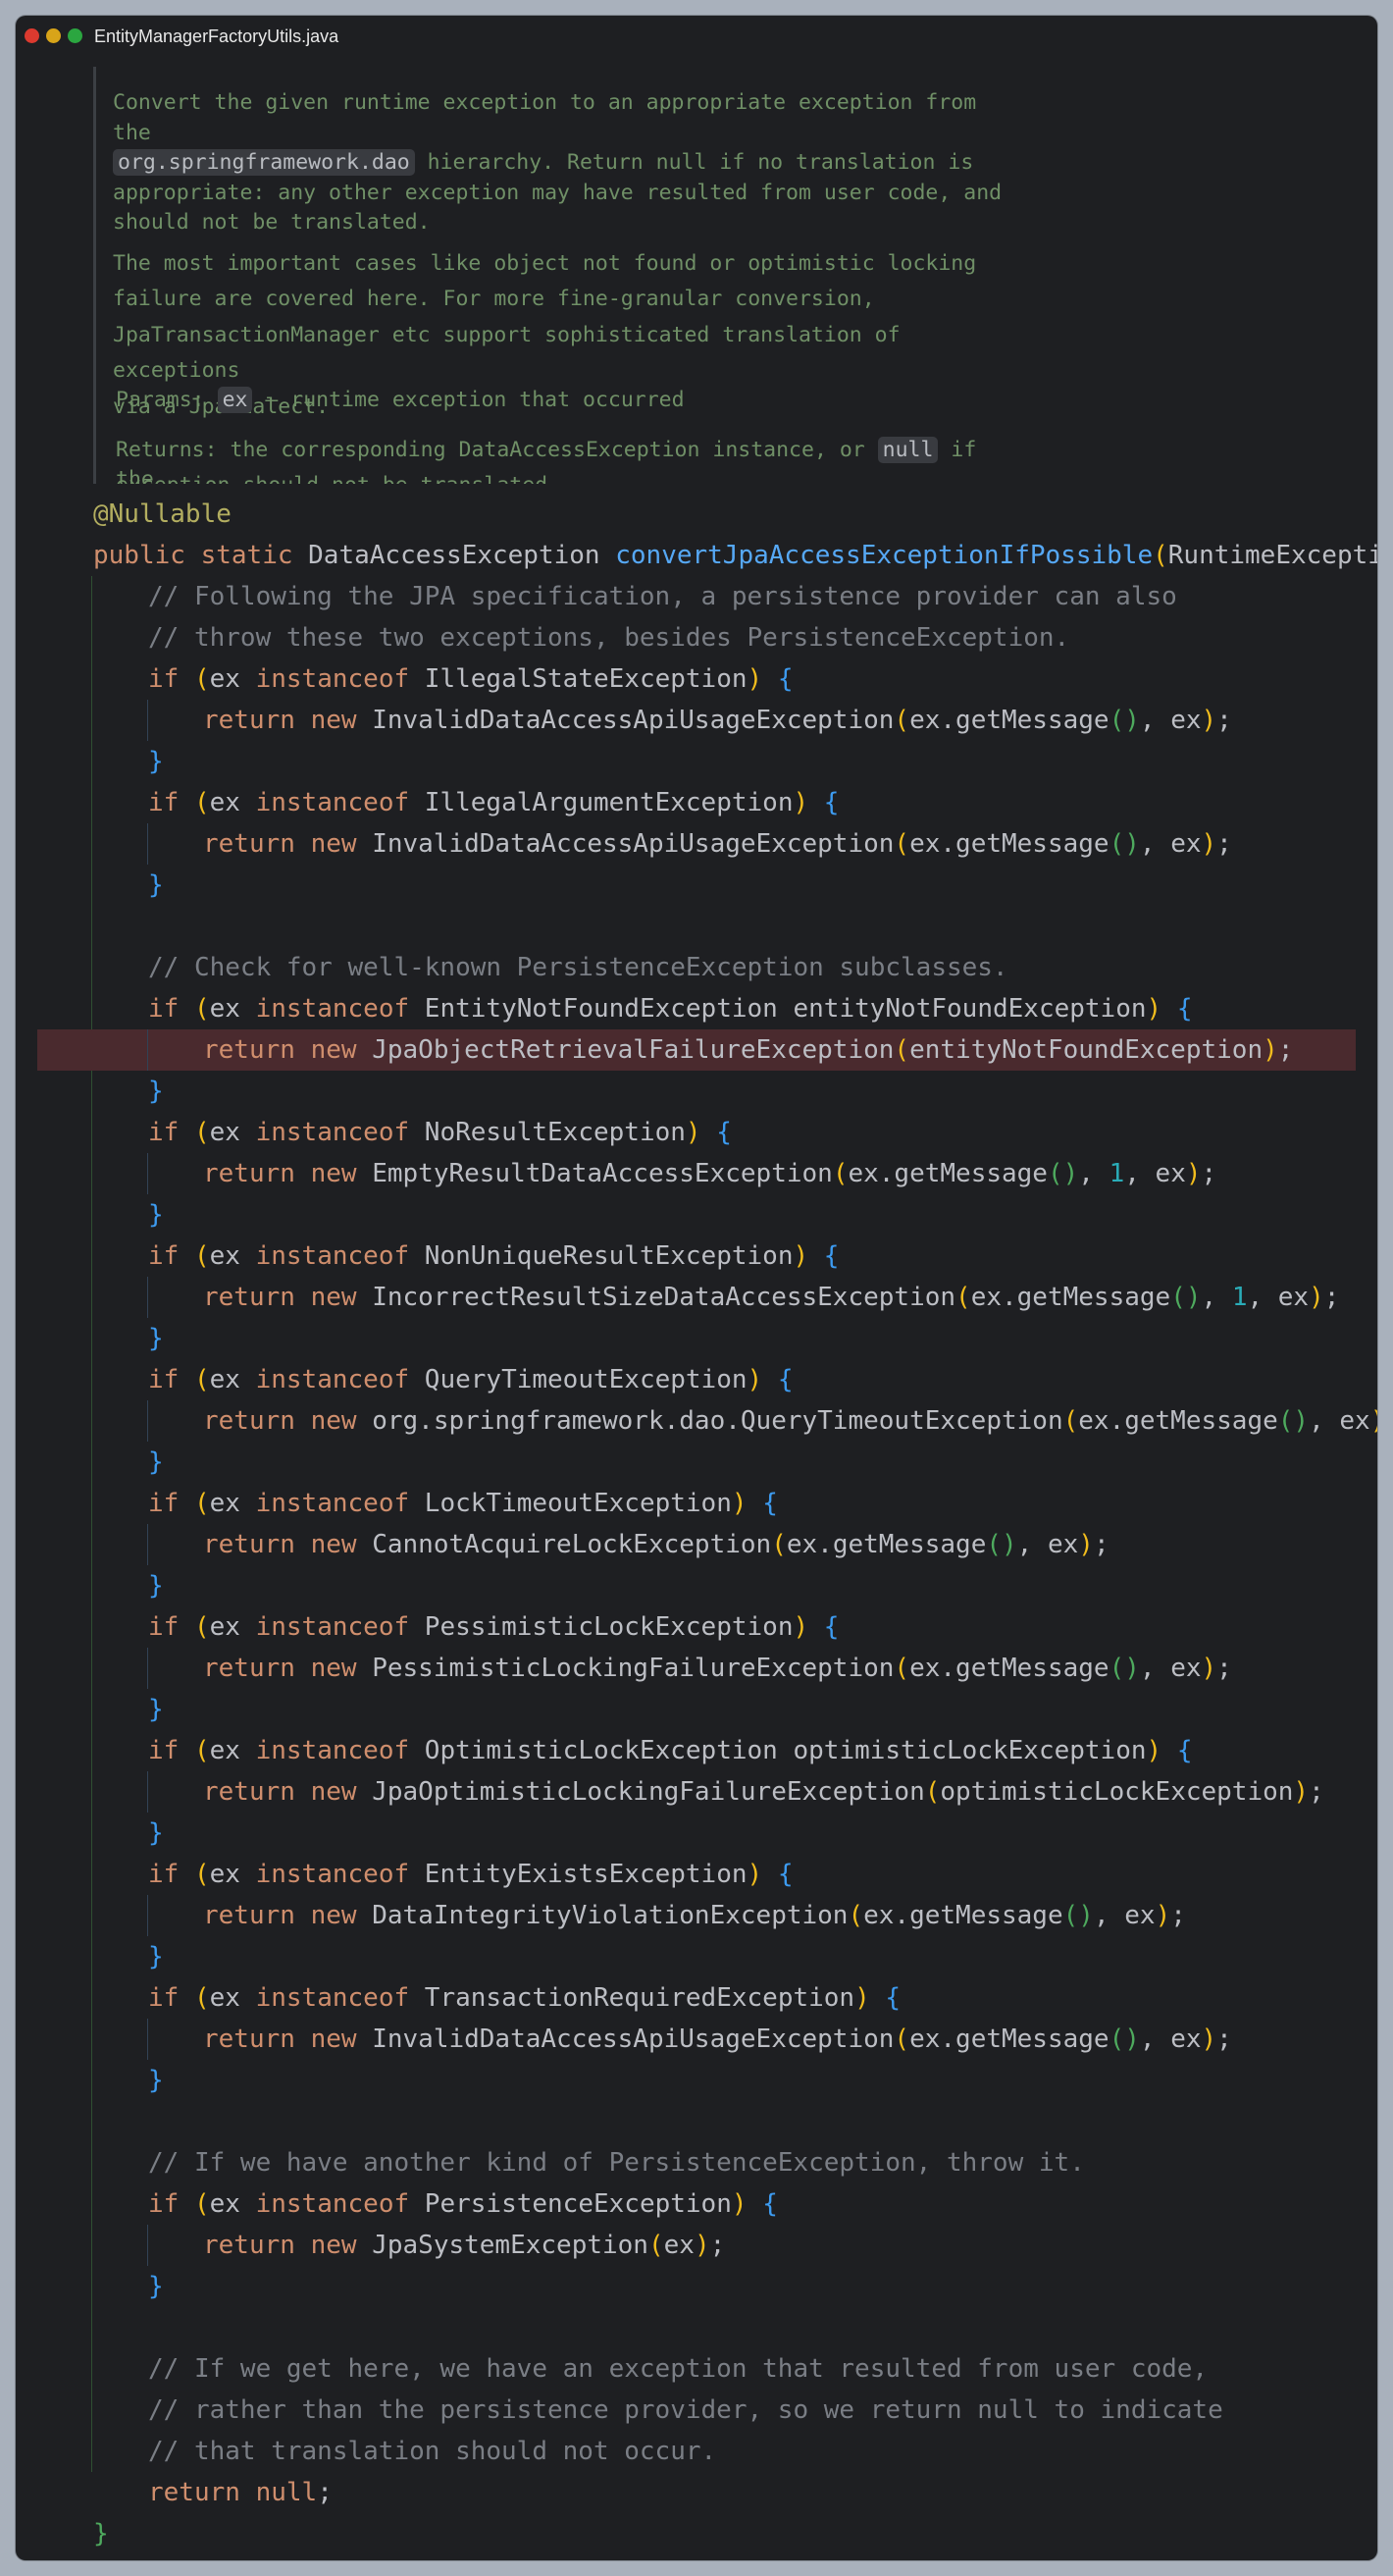  Describe the element at coordinates (331, 477) in the screenshot. I see `doc-returns-continued: exception should not be translated` at that location.